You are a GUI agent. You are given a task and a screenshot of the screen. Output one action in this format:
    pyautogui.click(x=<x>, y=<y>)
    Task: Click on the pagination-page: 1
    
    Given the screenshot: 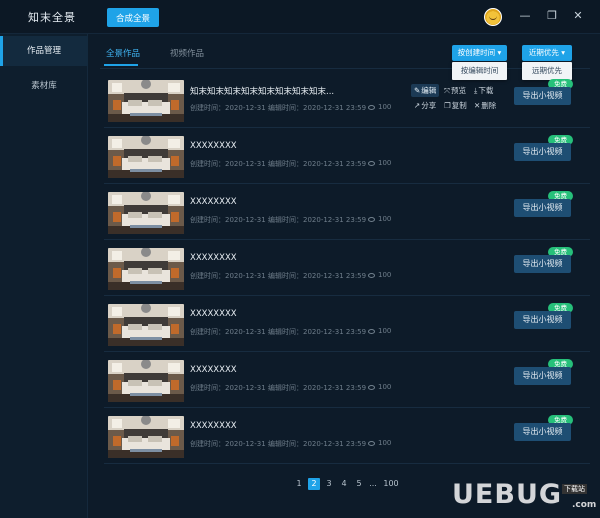 What is the action you would take?
    pyautogui.click(x=299, y=484)
    